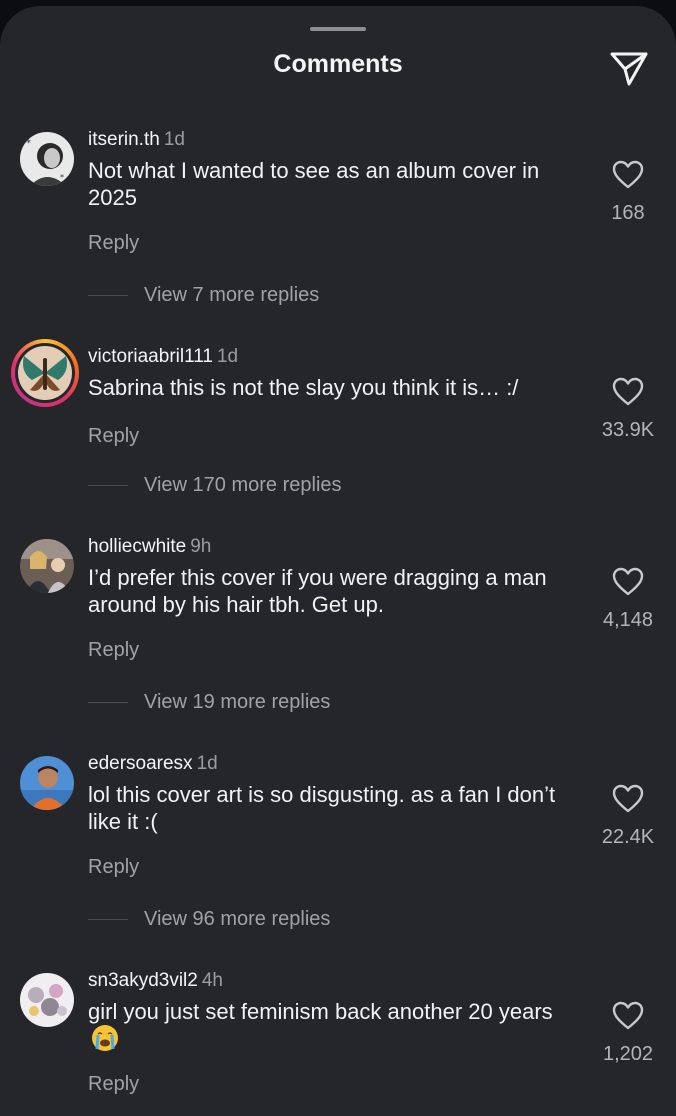 This screenshot has width=676, height=1116. Describe the element at coordinates (140, 763) in the screenshot. I see `username: edersoaresx` at that location.